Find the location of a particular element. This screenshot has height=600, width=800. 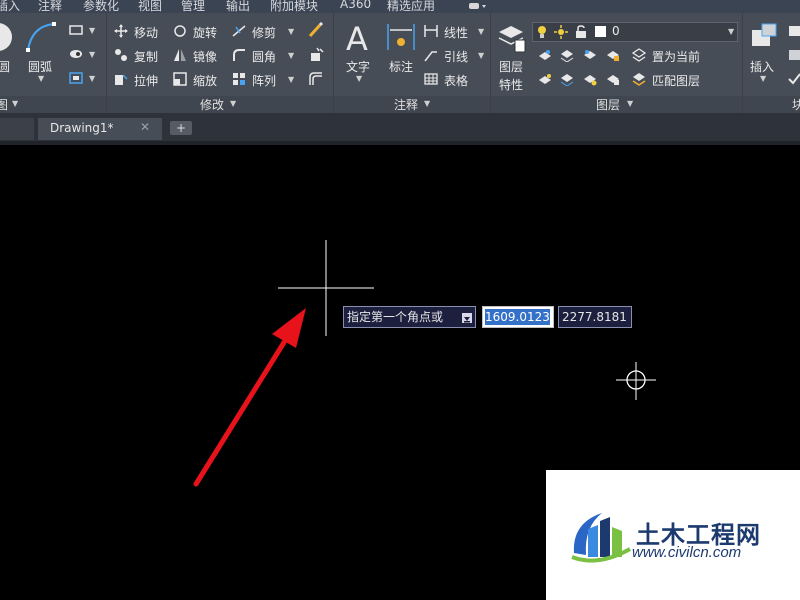

menu-tab-parametric: 参数化 is located at coordinates (101, 6).